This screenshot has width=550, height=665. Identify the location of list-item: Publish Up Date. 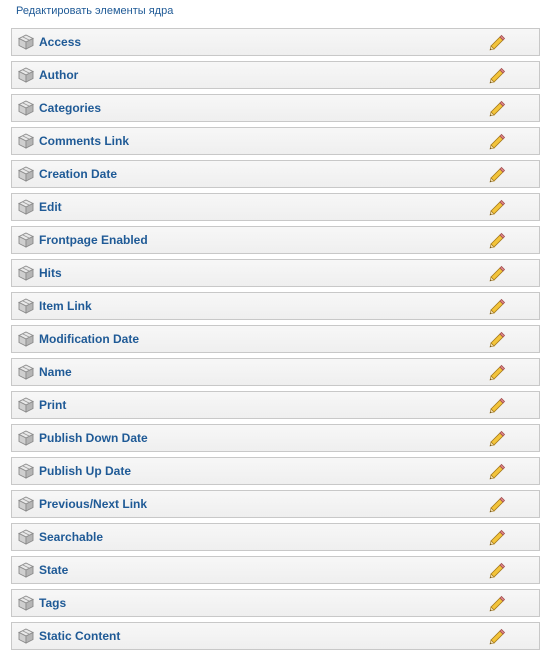
(275, 471).